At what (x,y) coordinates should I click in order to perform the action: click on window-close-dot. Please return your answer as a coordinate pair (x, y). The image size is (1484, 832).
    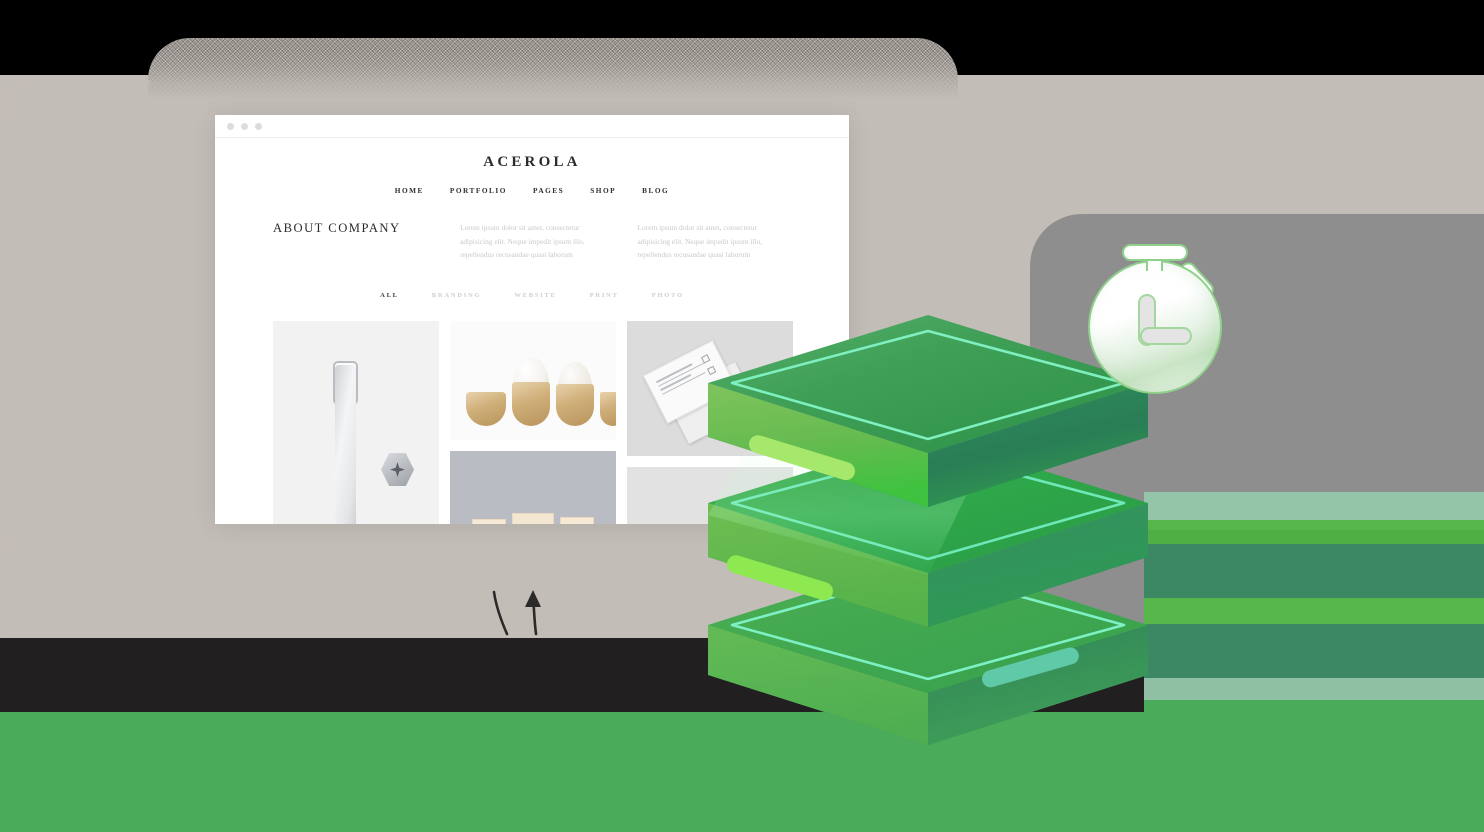
    Looking at the image, I should click on (230, 126).